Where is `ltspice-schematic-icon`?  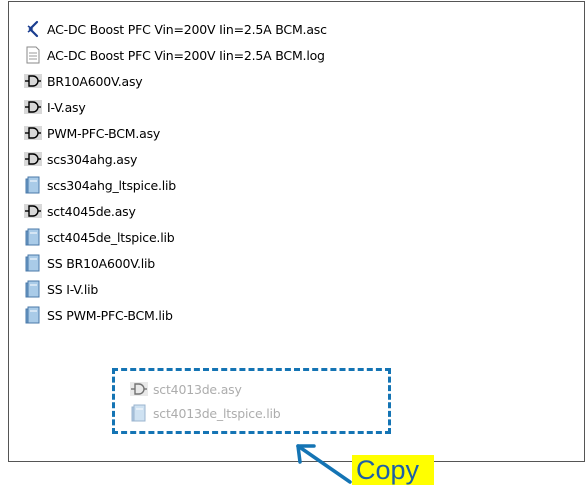 ltspice-schematic-icon is located at coordinates (33, 29).